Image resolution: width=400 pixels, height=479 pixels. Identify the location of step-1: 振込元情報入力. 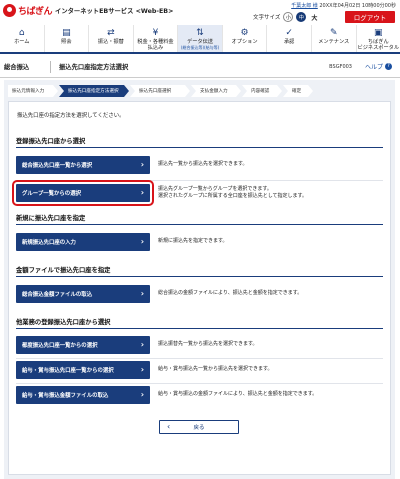
(33, 91).